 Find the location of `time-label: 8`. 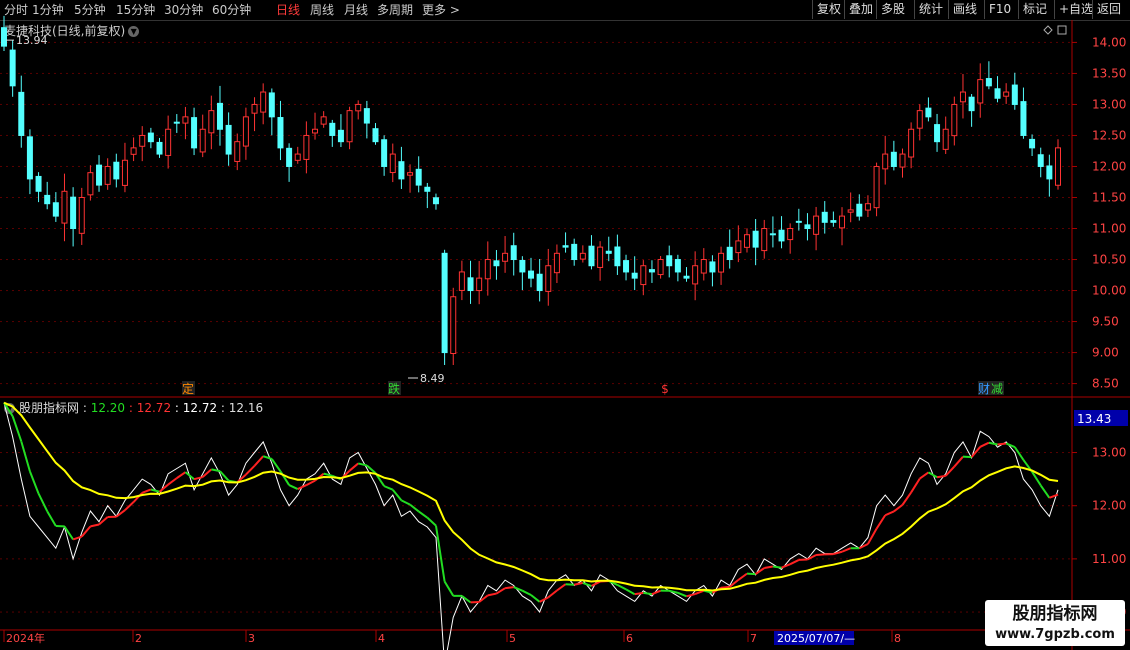

time-label: 8 is located at coordinates (897, 638).